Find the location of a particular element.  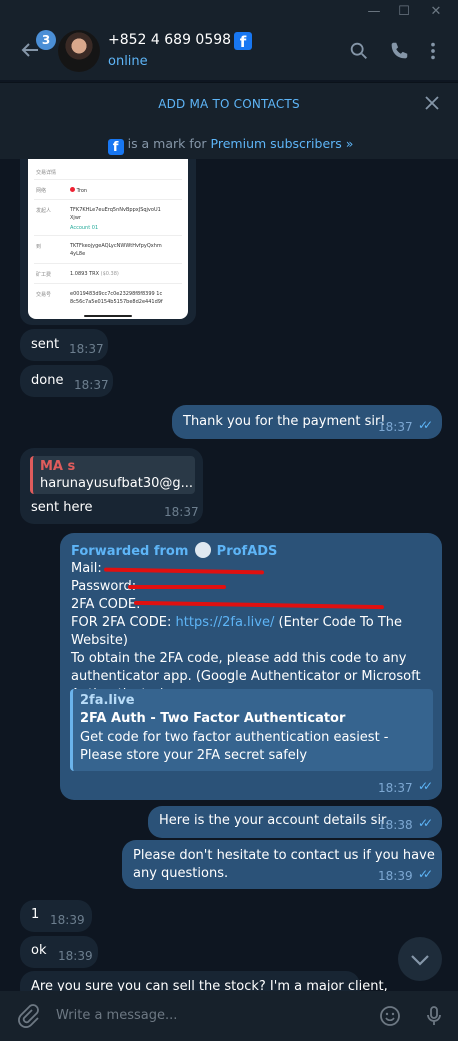

paperclip-icon is located at coordinates (28, 1016).